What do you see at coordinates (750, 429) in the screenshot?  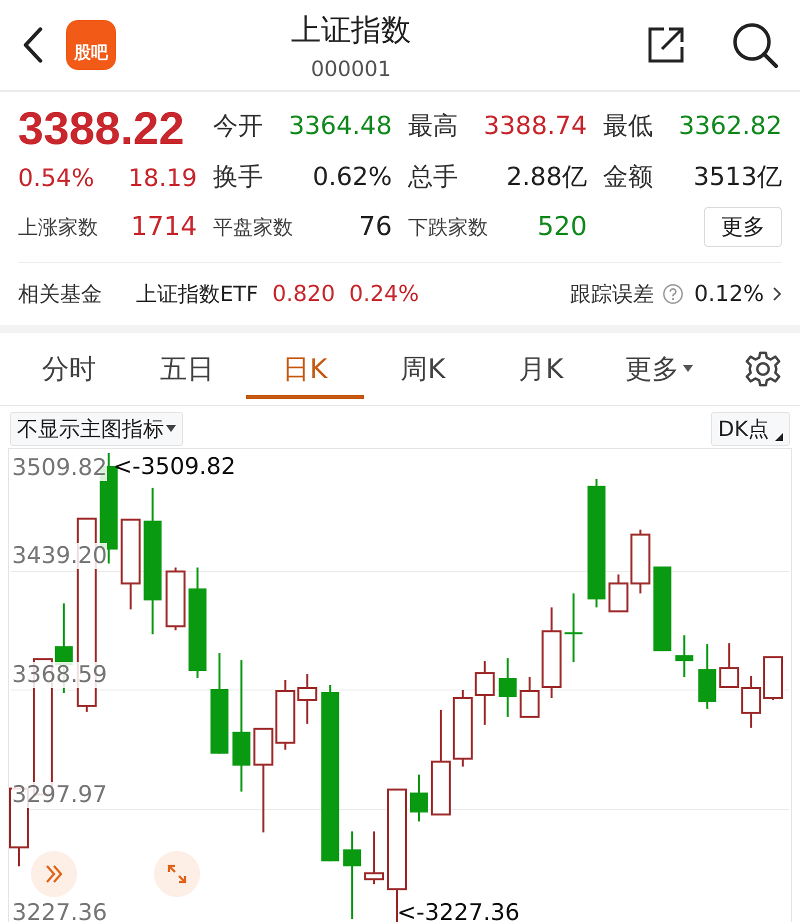 I see `dk-point-button: DK点` at bounding box center [750, 429].